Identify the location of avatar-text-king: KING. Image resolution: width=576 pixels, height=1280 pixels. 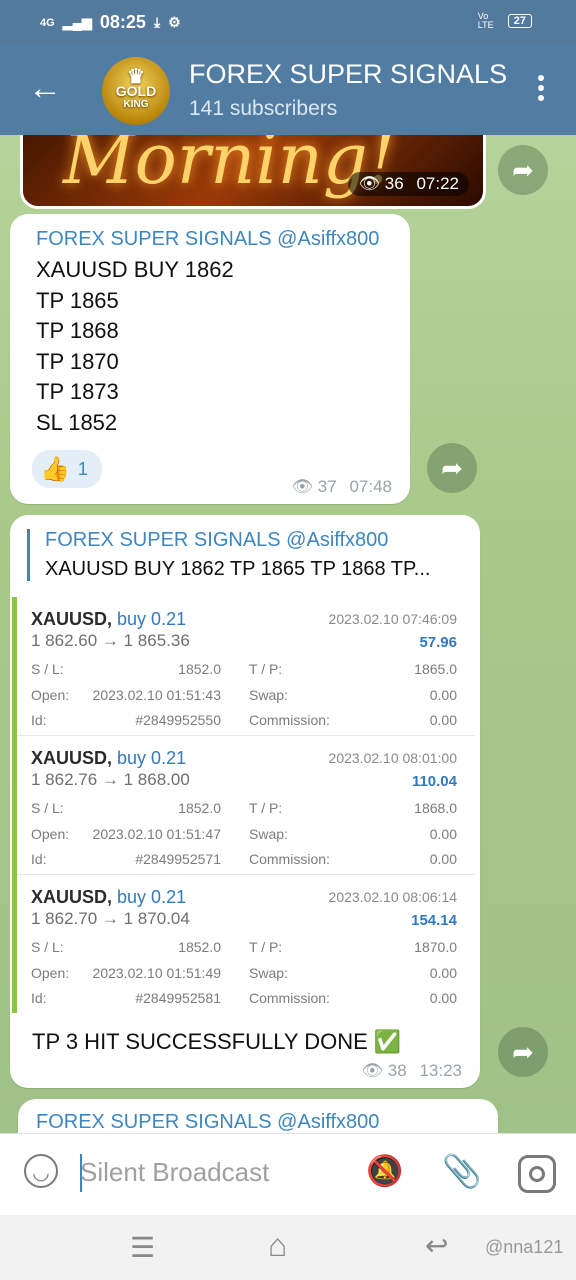
(136, 104).